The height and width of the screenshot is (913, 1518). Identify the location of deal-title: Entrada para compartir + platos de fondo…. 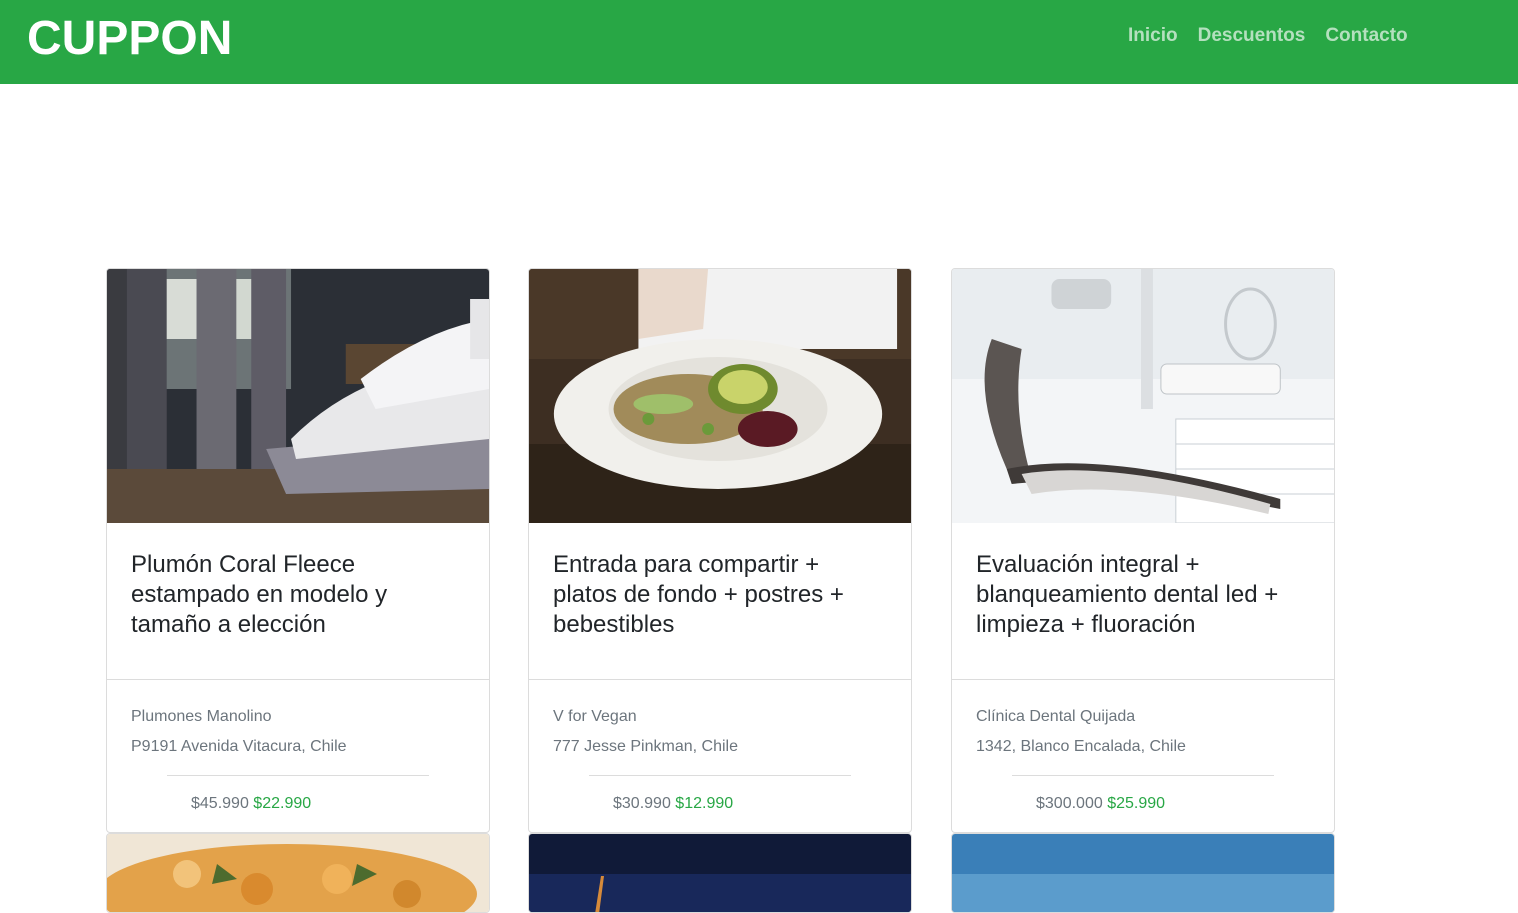
(720, 595).